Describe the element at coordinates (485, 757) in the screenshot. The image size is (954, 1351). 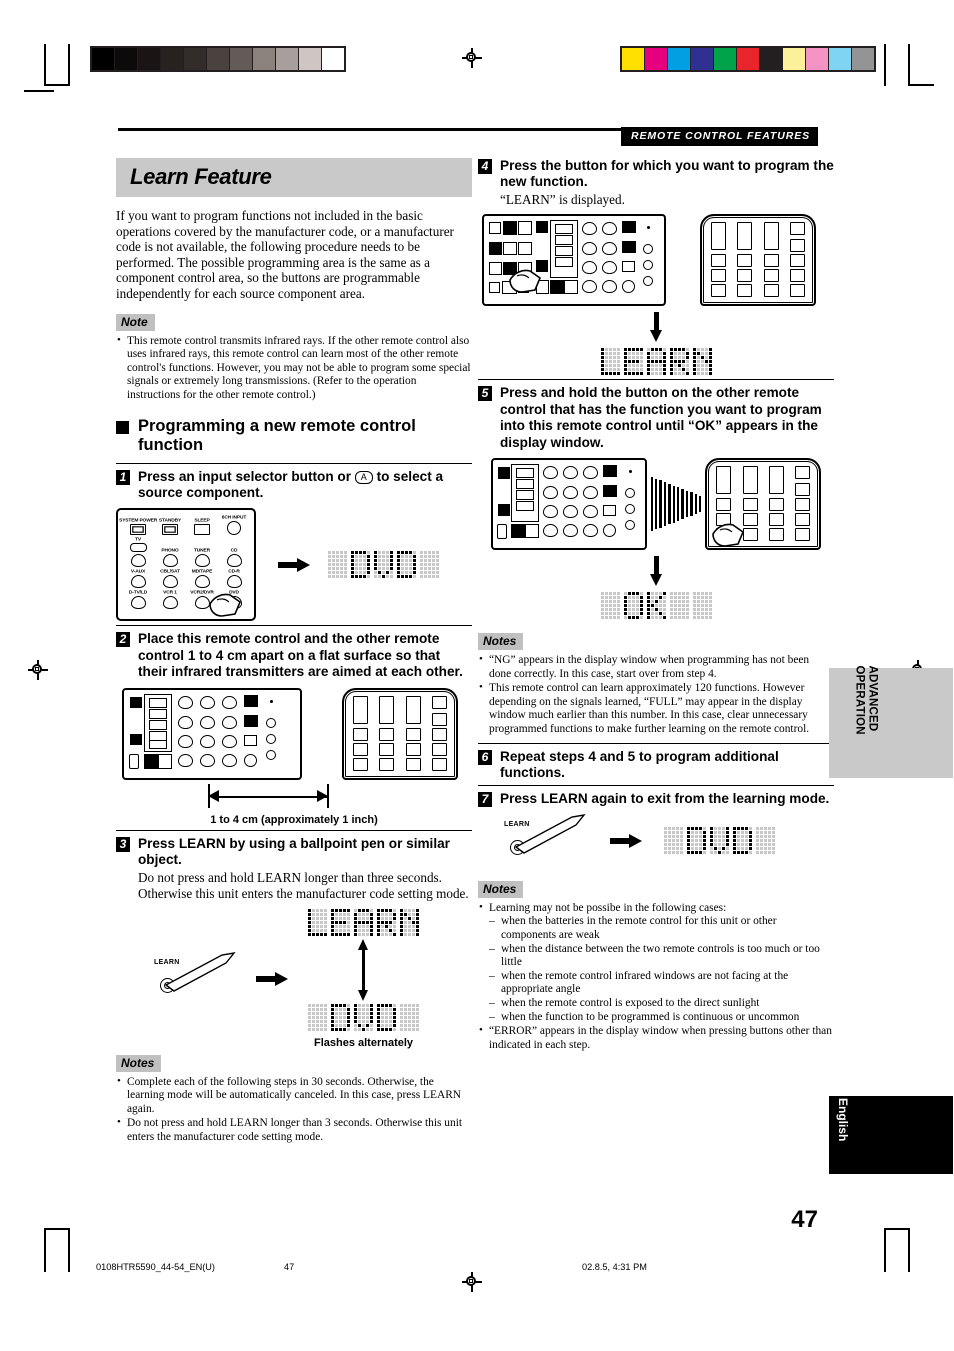
I see `step-number: 6` at that location.